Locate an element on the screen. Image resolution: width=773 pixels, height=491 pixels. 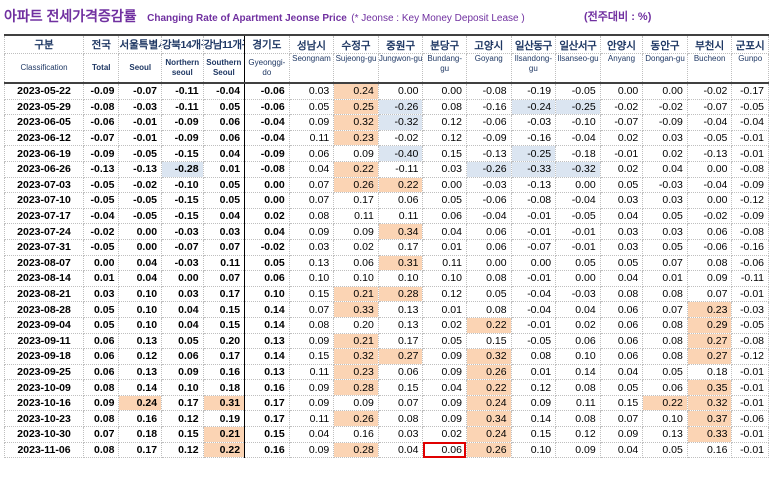
table-cell: 0.27 is located at coordinates (709, 341).